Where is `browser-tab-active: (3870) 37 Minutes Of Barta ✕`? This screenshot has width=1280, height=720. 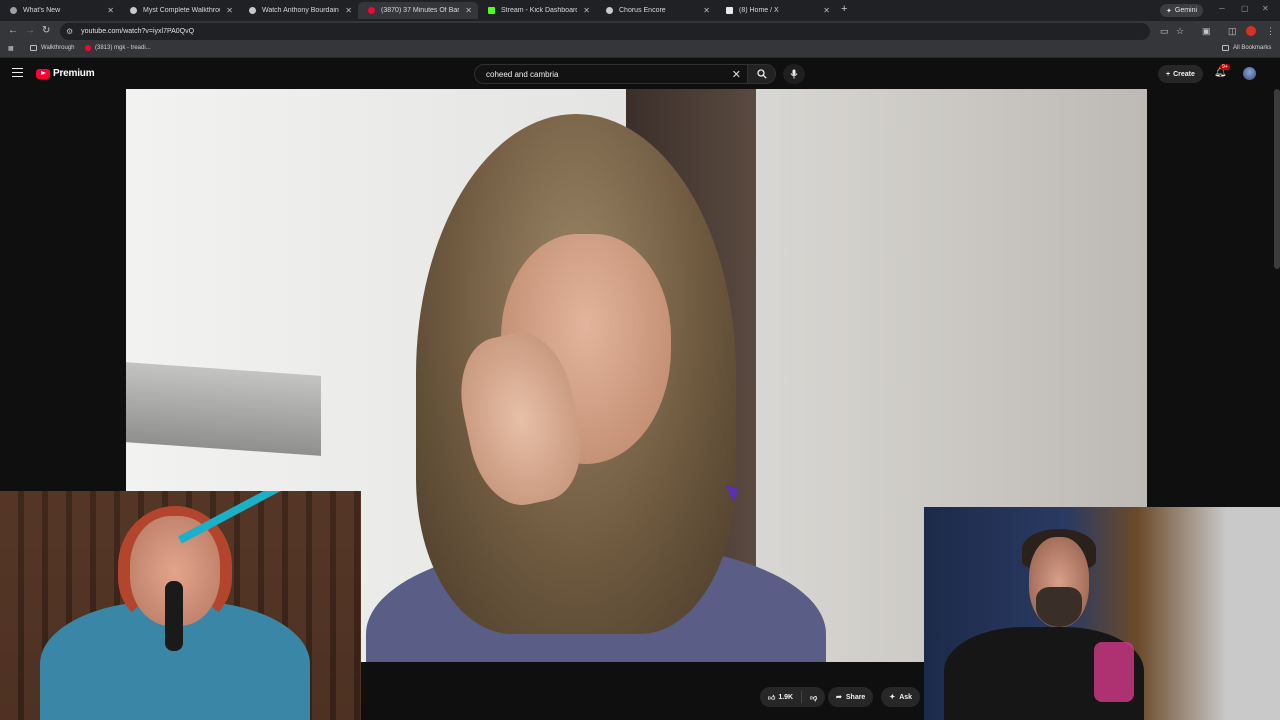 browser-tab-active: (3870) 37 Minutes Of Barta ✕ is located at coordinates (418, 10).